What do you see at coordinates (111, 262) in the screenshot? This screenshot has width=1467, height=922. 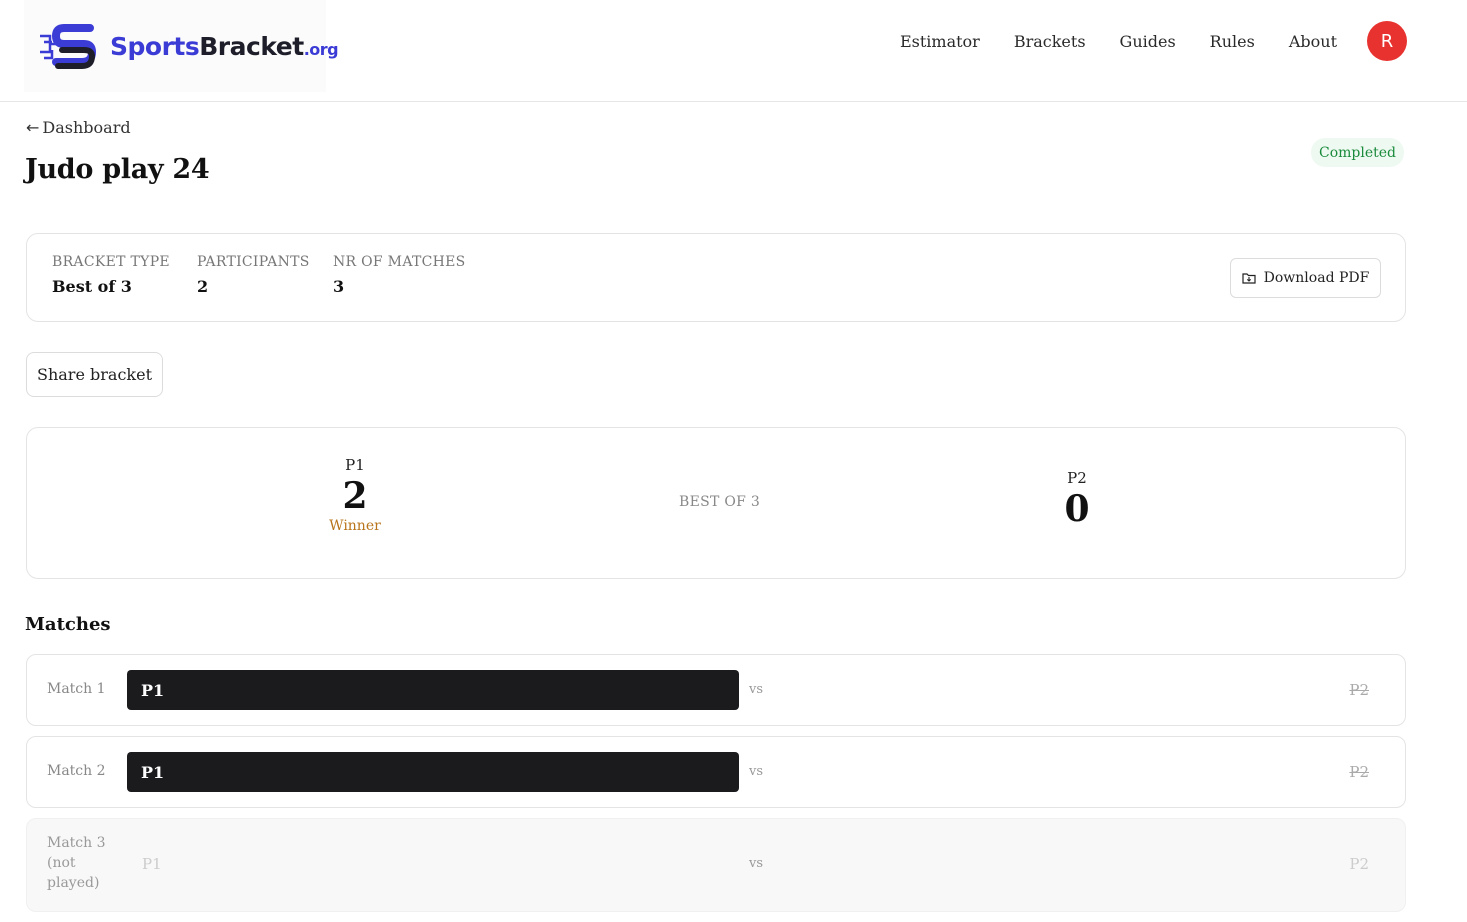 I see `bracket-type-label: BRACKET TYPE` at bounding box center [111, 262].